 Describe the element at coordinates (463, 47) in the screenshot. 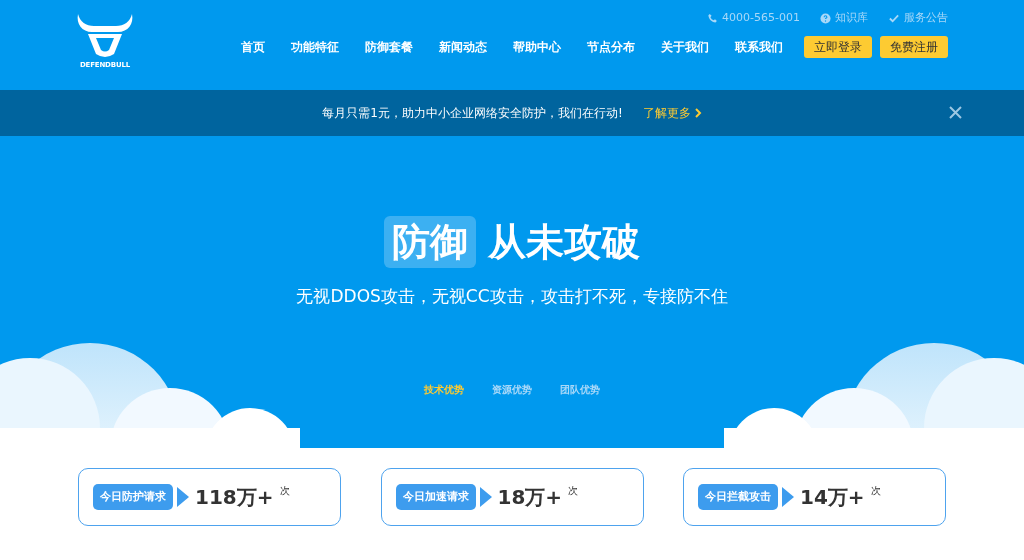

I see `nav-link: 新闻动态` at that location.